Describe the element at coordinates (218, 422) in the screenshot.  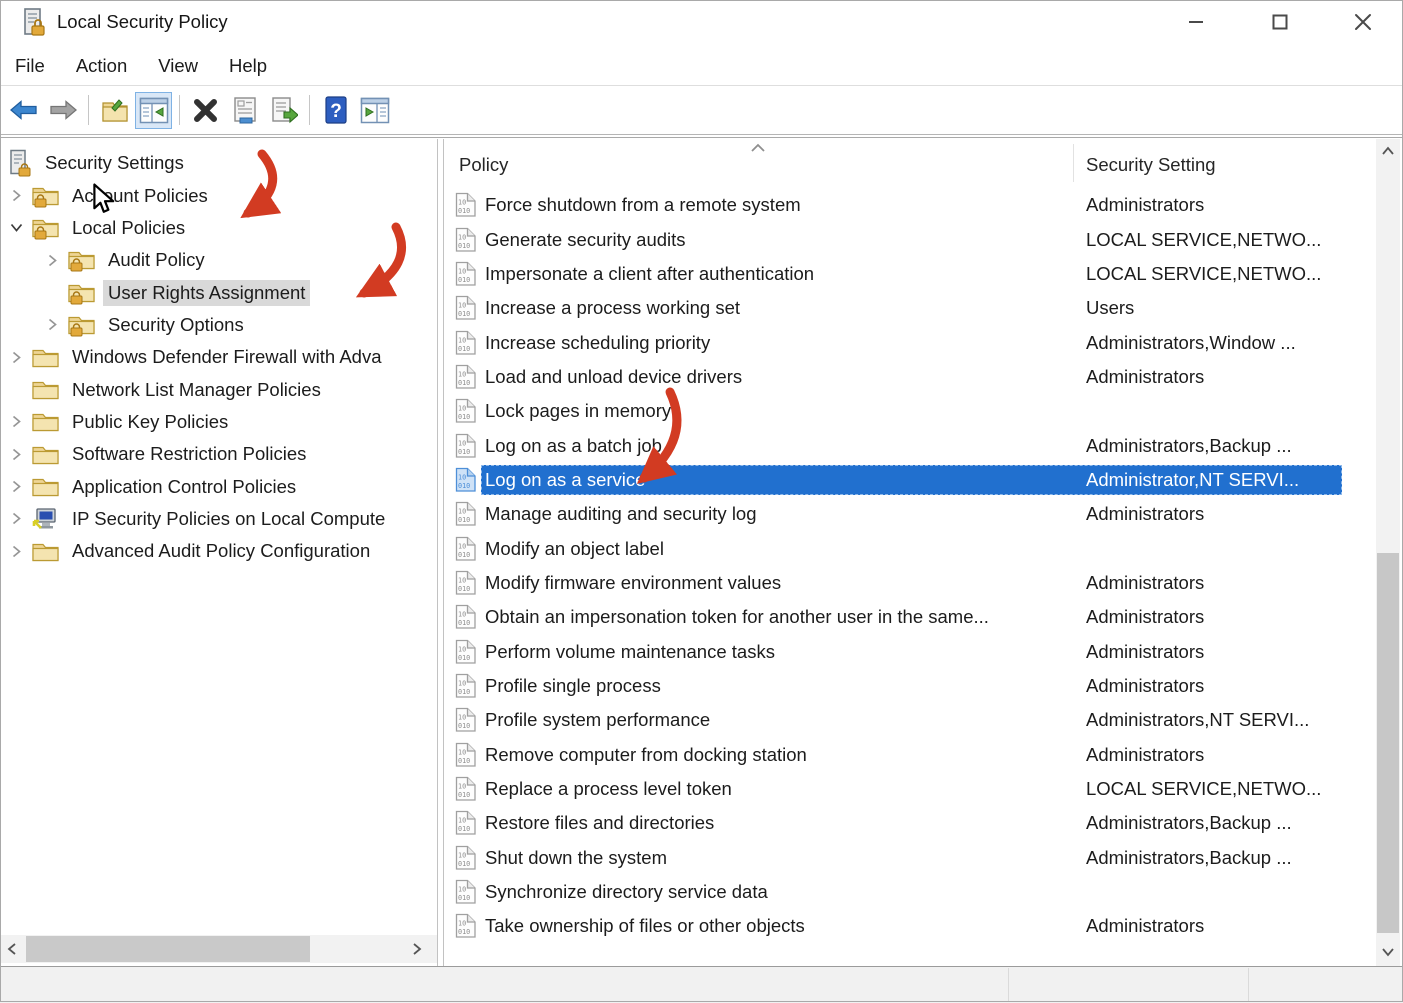
I see `tree-item-public-key-policies: Public Key Policies` at that location.